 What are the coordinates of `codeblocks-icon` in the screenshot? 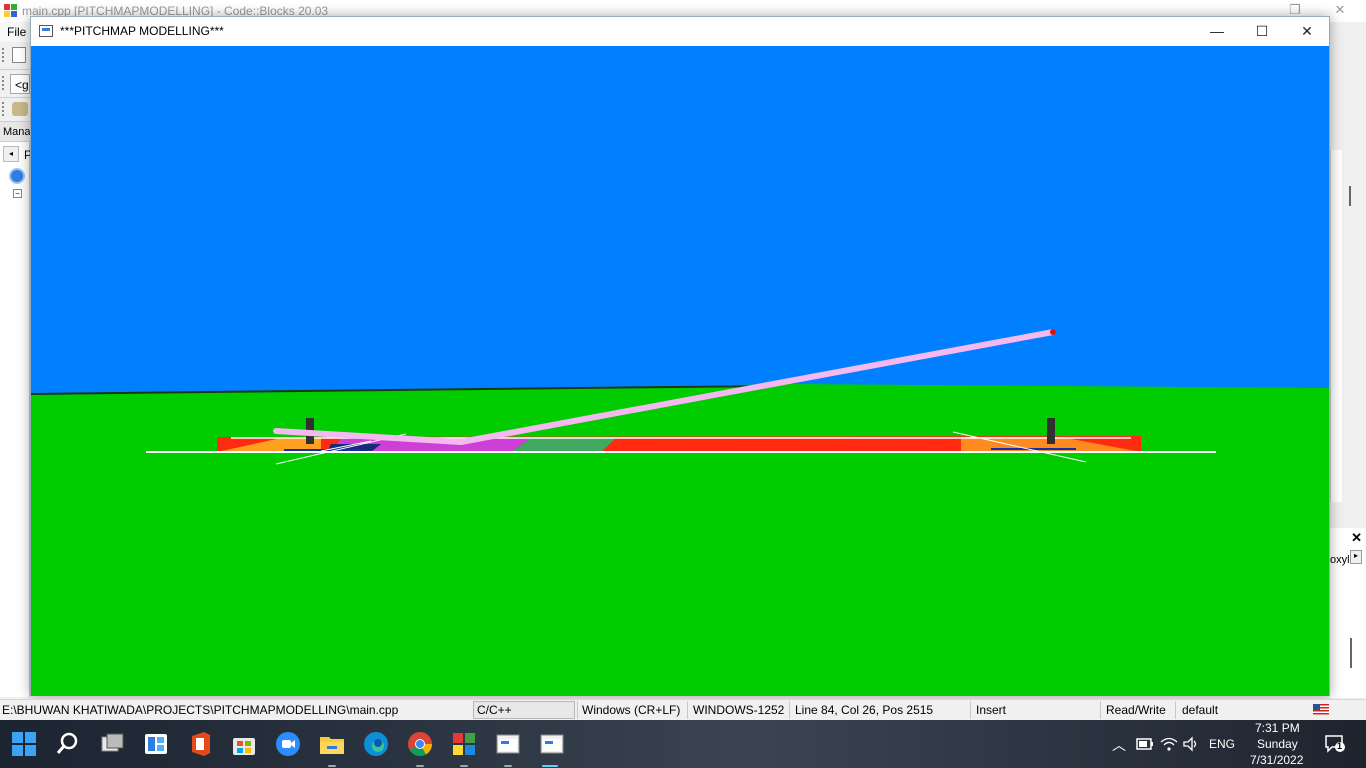 It's located at (10, 10).